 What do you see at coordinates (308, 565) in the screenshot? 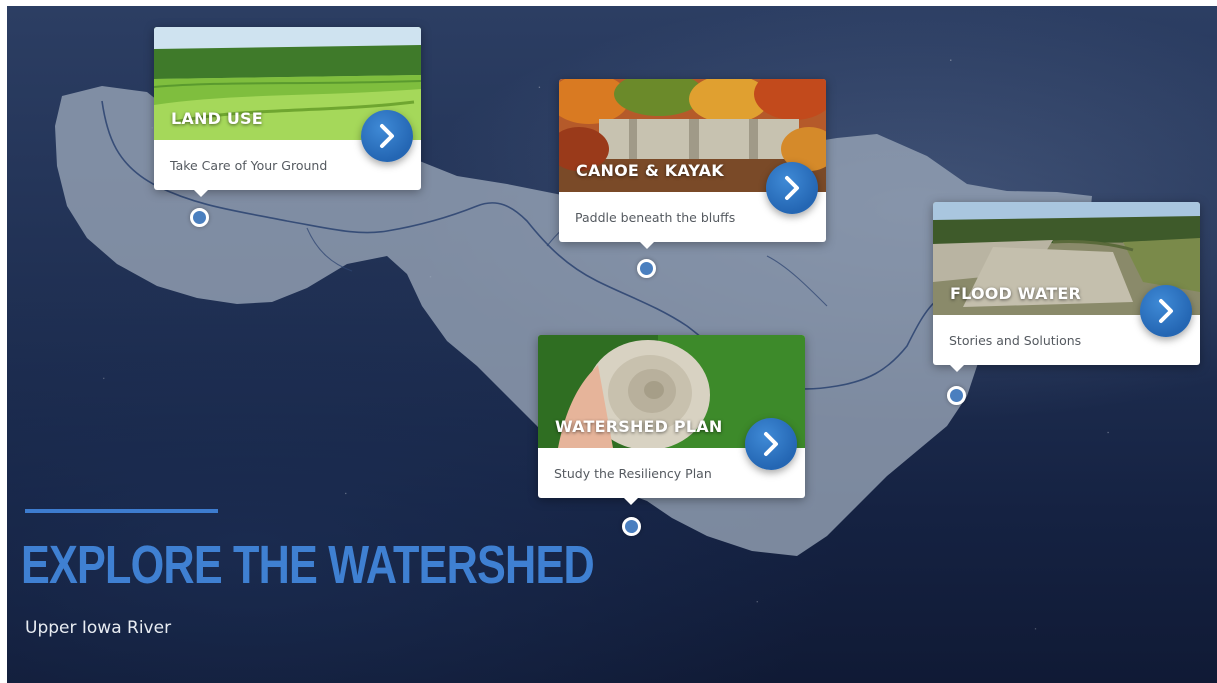
I see `page-title: EXPLORE THE WATERSHED` at bounding box center [308, 565].